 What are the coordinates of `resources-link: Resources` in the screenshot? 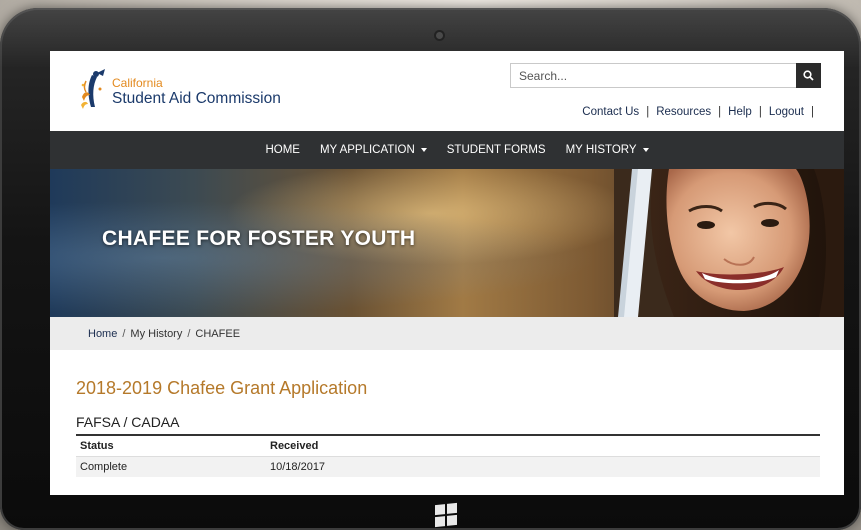 It's located at (683, 112).